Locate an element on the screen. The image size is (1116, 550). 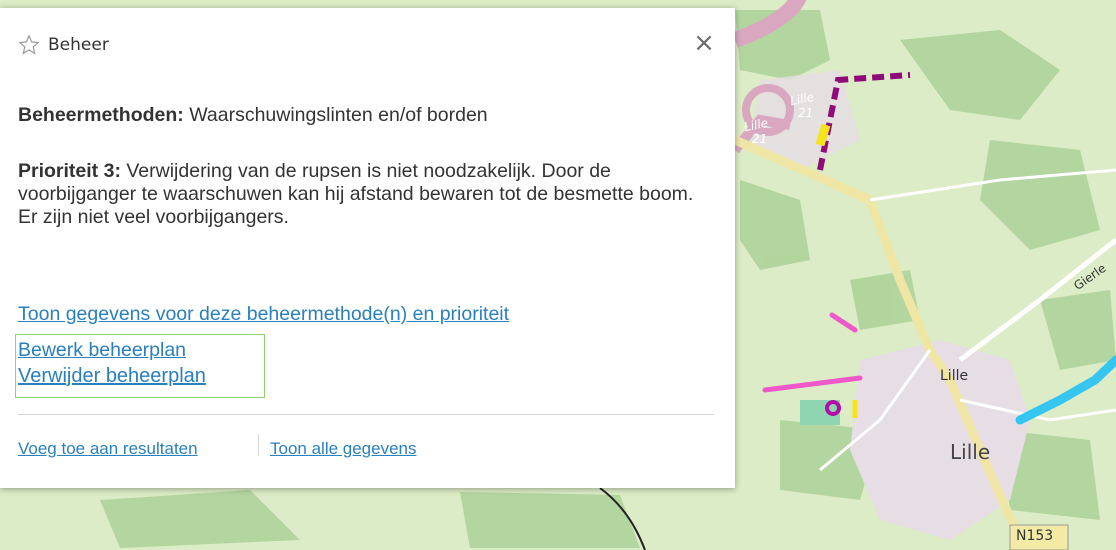
map-label-lille-21-left-num: 21 is located at coordinates (760, 139).